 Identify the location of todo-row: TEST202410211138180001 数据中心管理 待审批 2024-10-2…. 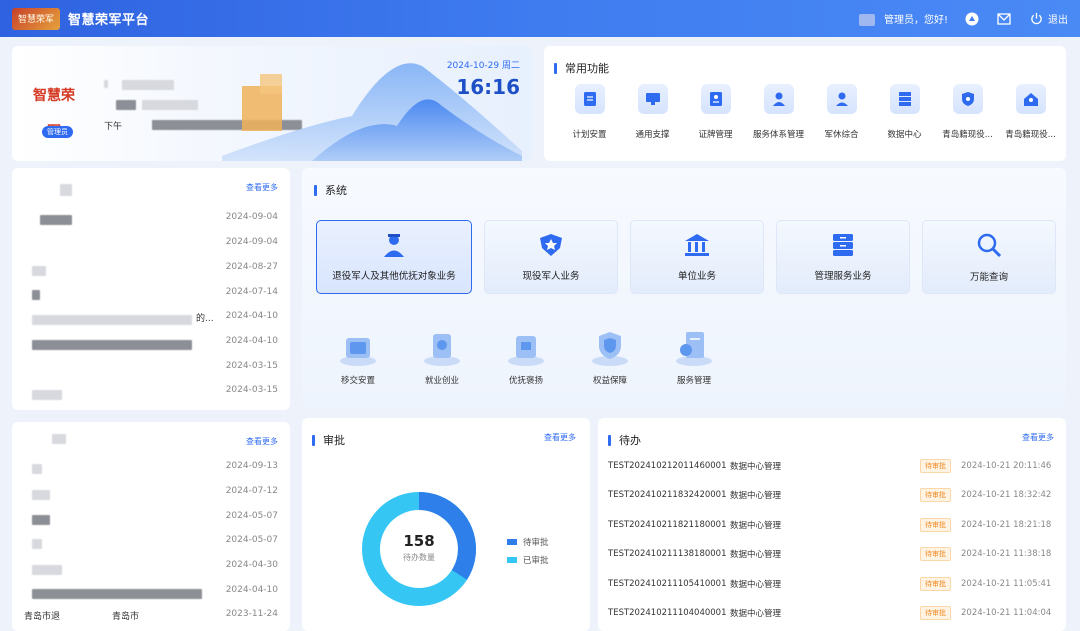
(833, 554).